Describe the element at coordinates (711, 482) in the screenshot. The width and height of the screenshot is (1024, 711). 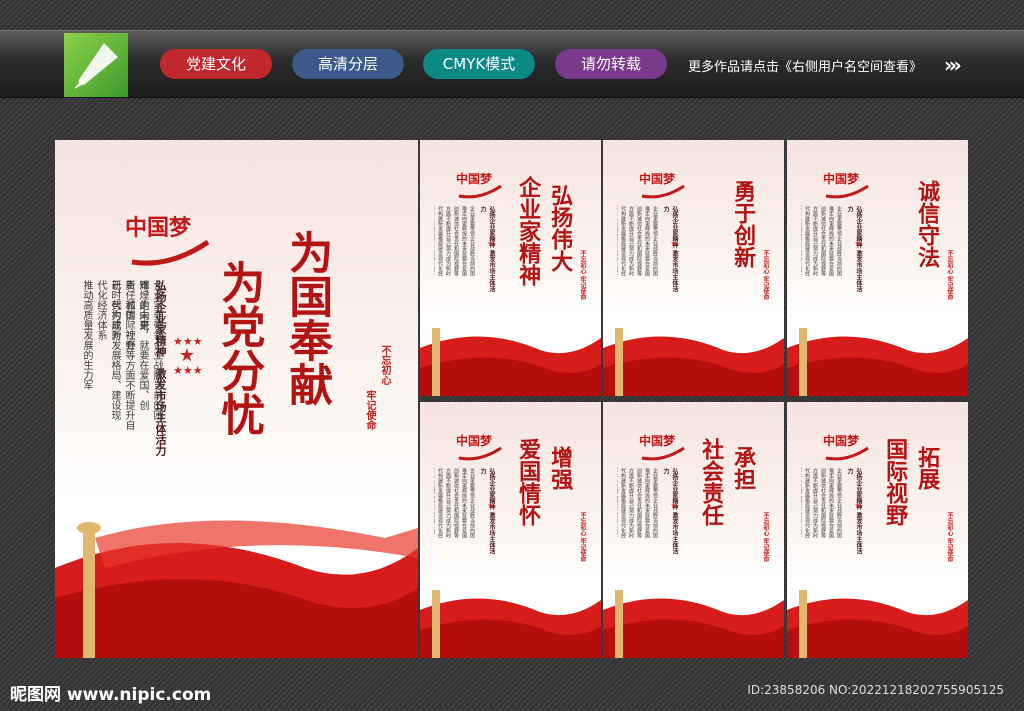
I see `small-slogan-line: 社会责任` at that location.